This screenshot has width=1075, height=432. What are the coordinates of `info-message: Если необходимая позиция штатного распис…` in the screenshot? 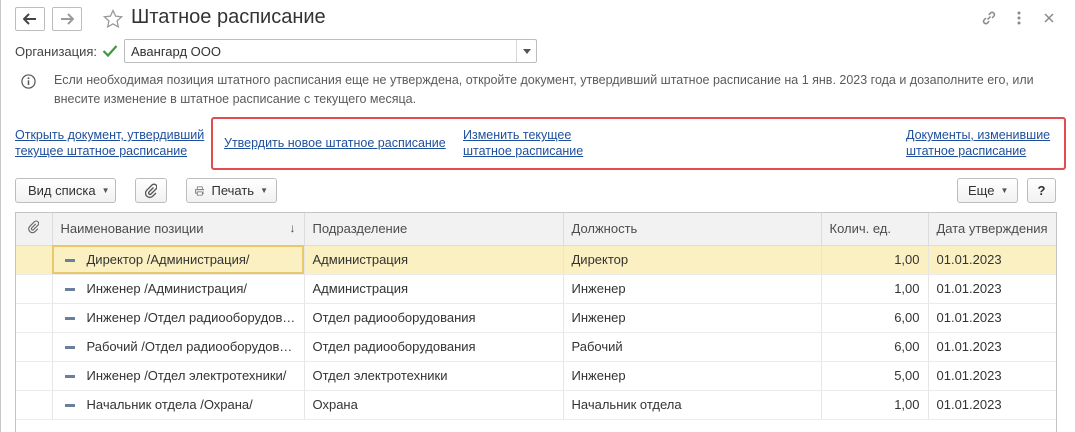 It's located at (544, 89).